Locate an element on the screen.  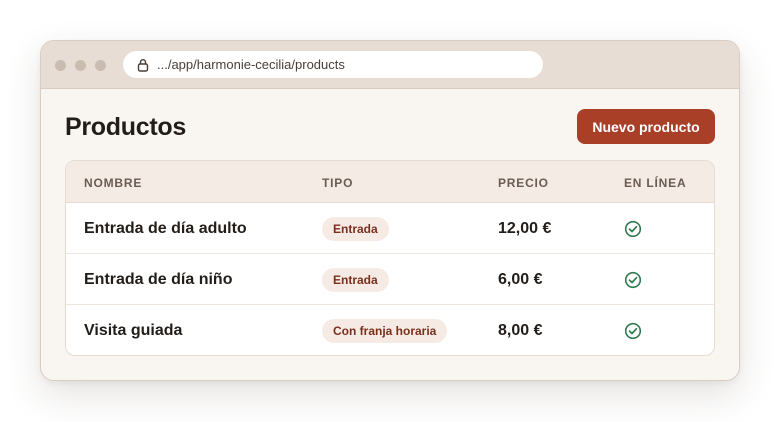
table-header: NOMBRE TIPO PRECIO EN LÍNEA is located at coordinates (390, 182).